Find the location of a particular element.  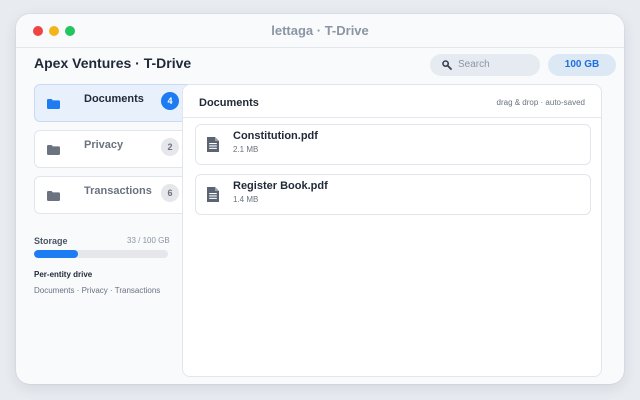

file-name: Constitution.pdf is located at coordinates (275, 136).